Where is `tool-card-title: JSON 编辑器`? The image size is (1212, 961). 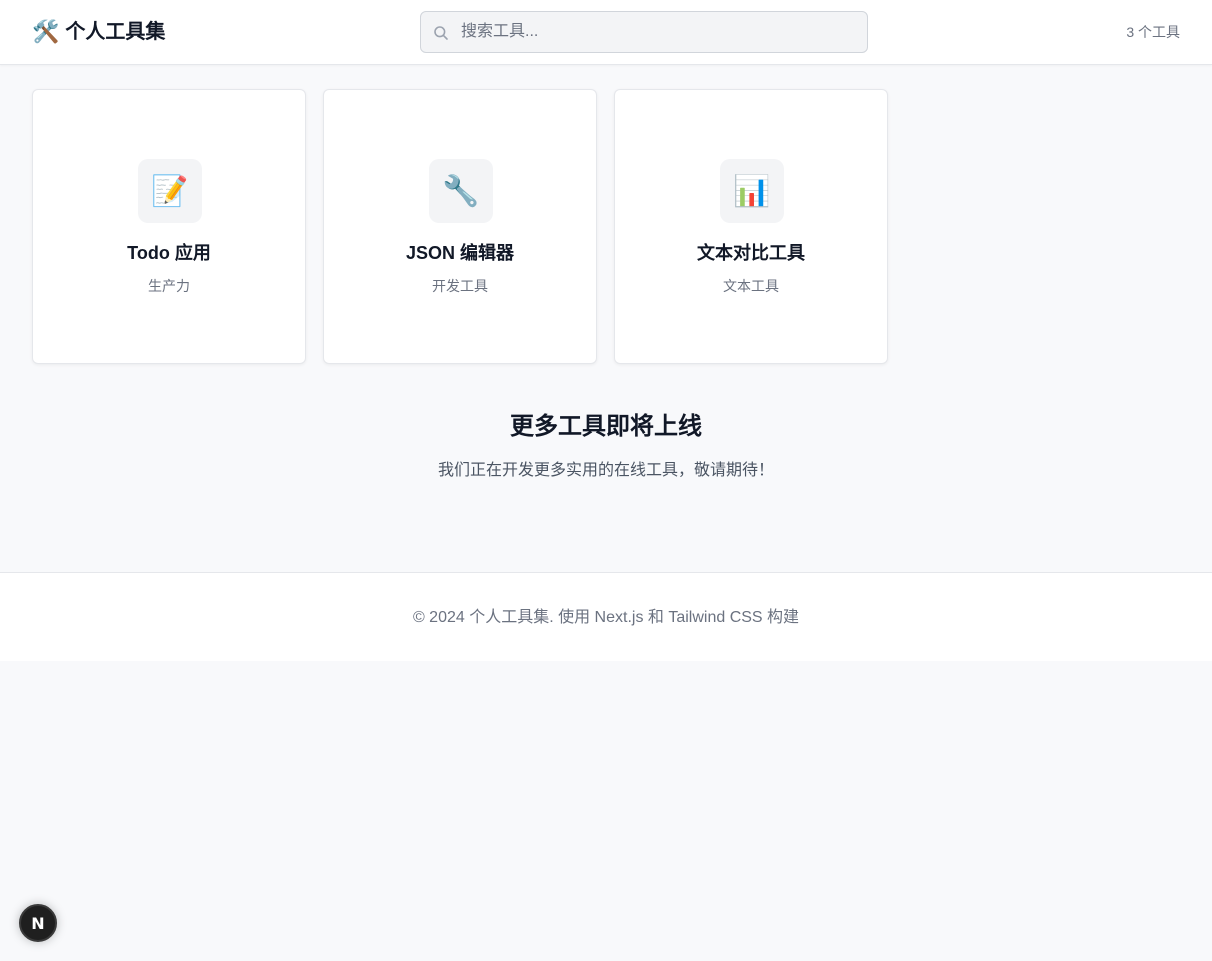 tool-card-title: JSON 编辑器 is located at coordinates (460, 253).